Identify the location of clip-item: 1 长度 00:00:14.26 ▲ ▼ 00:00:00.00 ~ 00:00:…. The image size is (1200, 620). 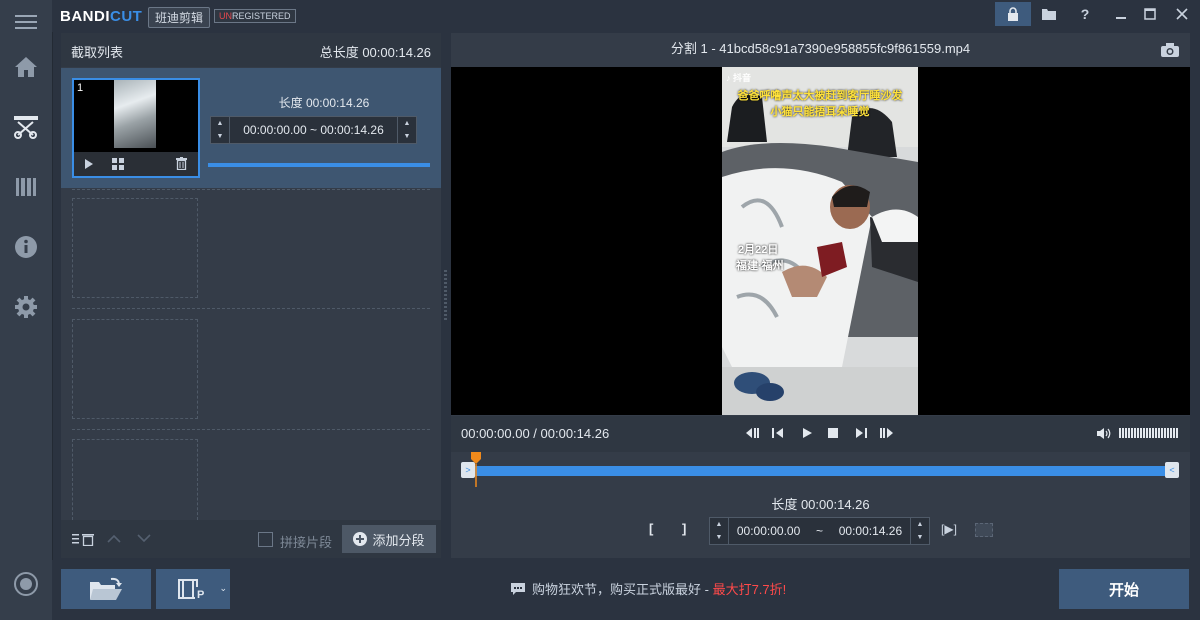
(251, 128).